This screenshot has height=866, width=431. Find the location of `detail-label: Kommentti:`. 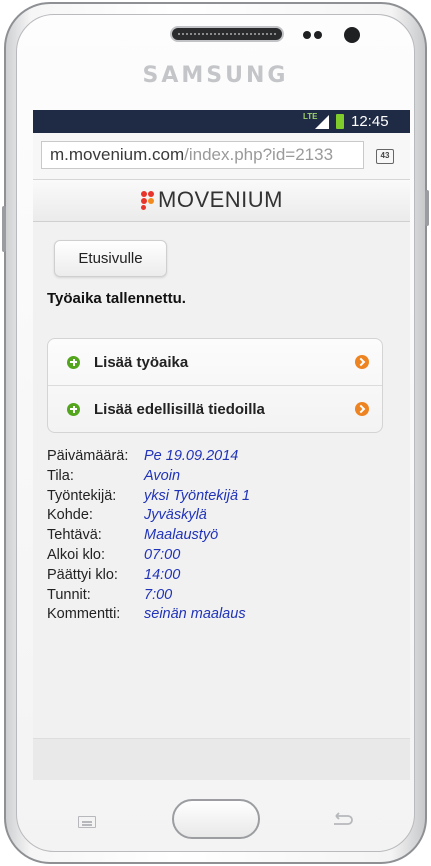

detail-label: Kommentti: is located at coordinates (84, 614).